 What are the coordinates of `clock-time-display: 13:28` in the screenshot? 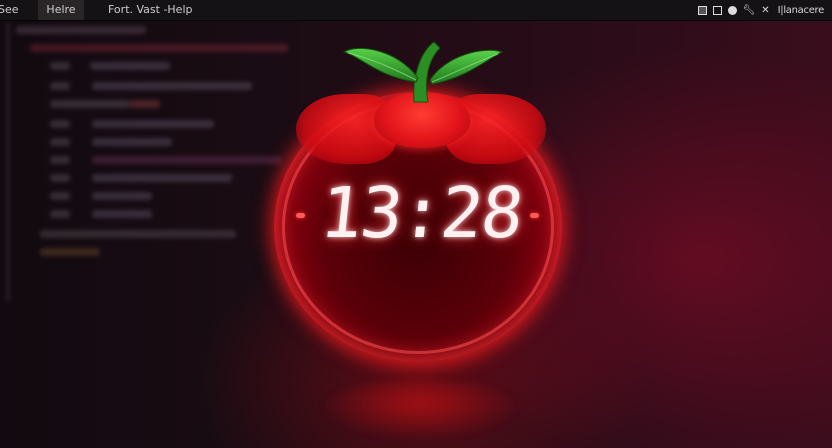 It's located at (421, 213).